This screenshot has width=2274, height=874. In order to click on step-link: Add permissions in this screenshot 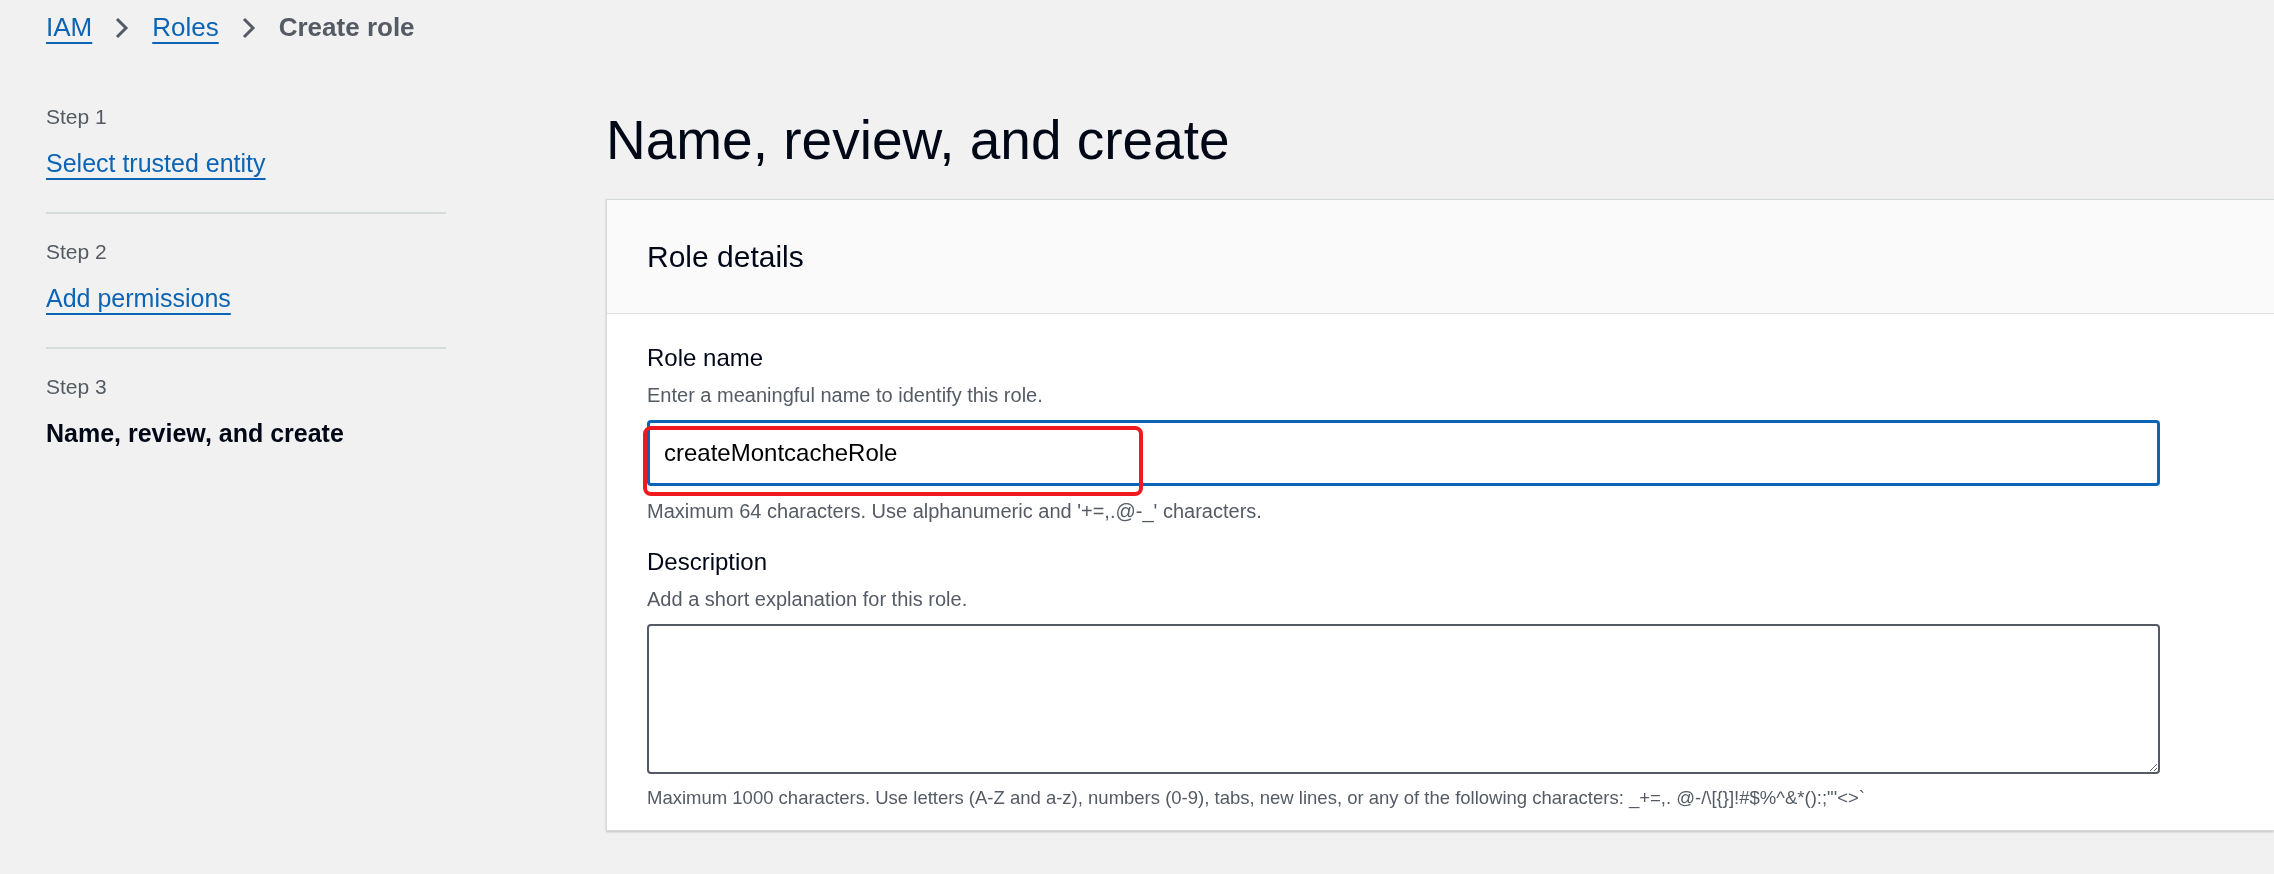, I will do `click(138, 297)`.